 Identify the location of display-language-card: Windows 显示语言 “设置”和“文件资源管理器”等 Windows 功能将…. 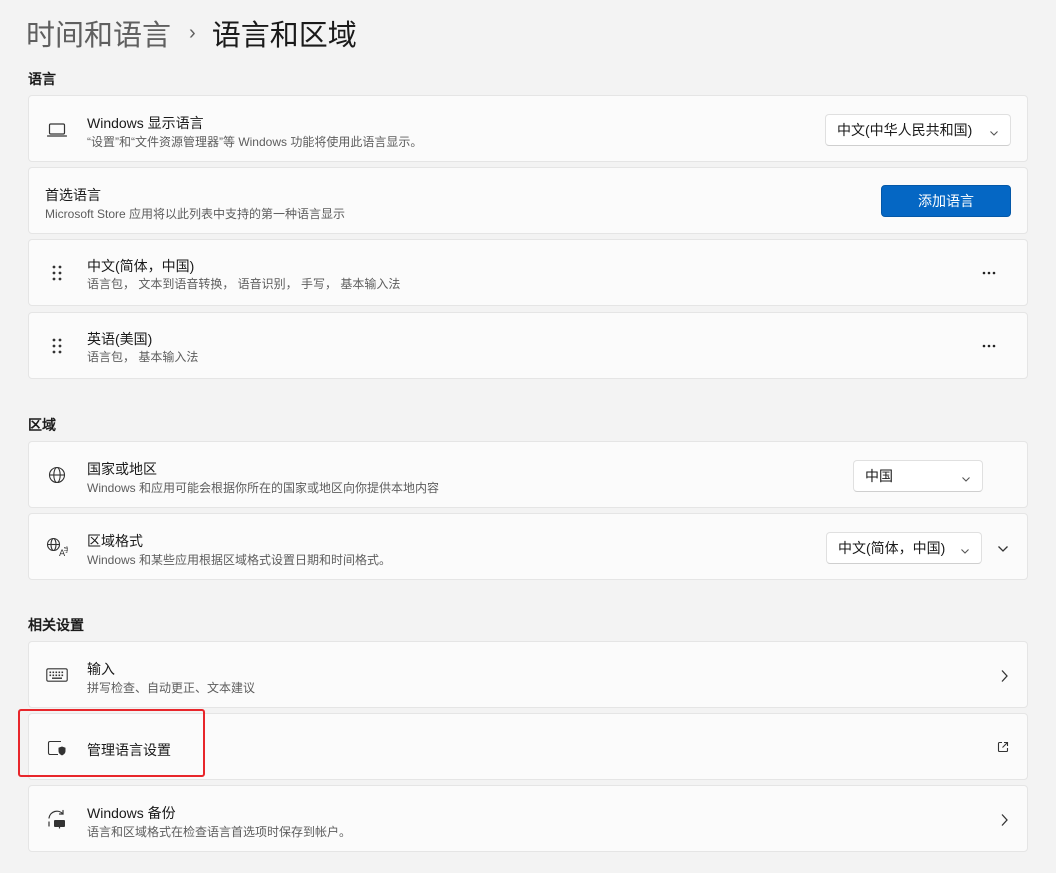
(528, 128).